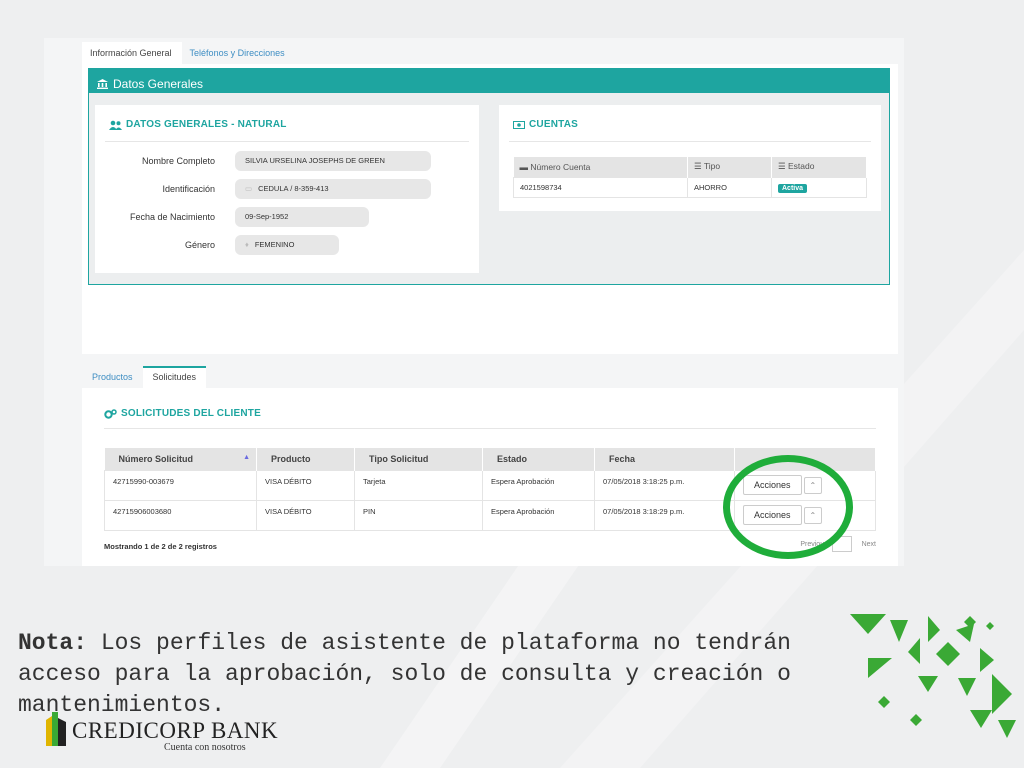 Image resolution: width=1024 pixels, height=768 pixels. I want to click on fecha-nacimiento-value: 09-Sep-1952, so click(302, 217).